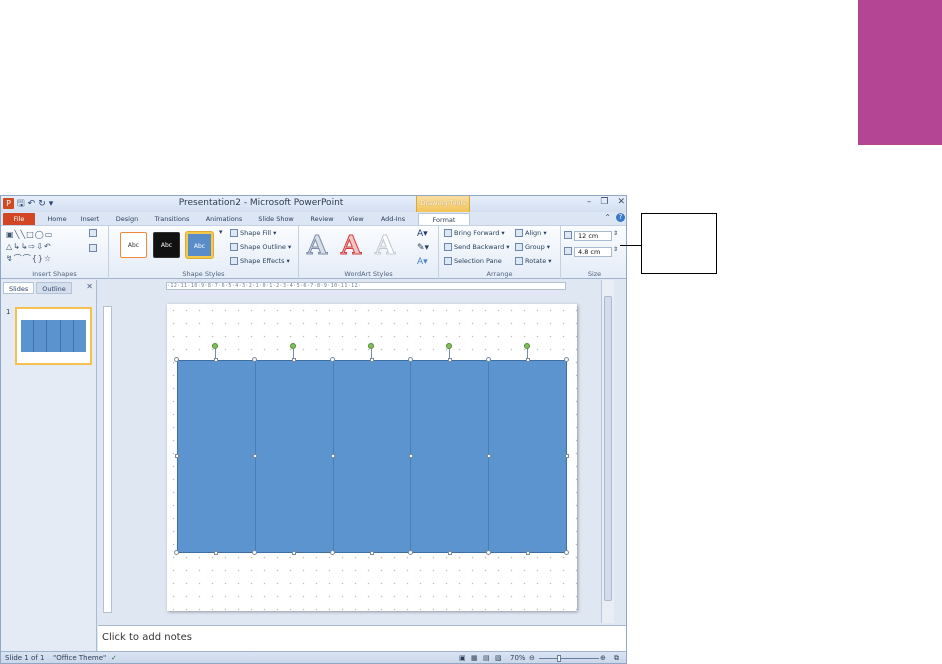 This screenshot has width=942, height=664. What do you see at coordinates (532, 247) in the screenshot?
I see `group-button: Group ▾` at bounding box center [532, 247].